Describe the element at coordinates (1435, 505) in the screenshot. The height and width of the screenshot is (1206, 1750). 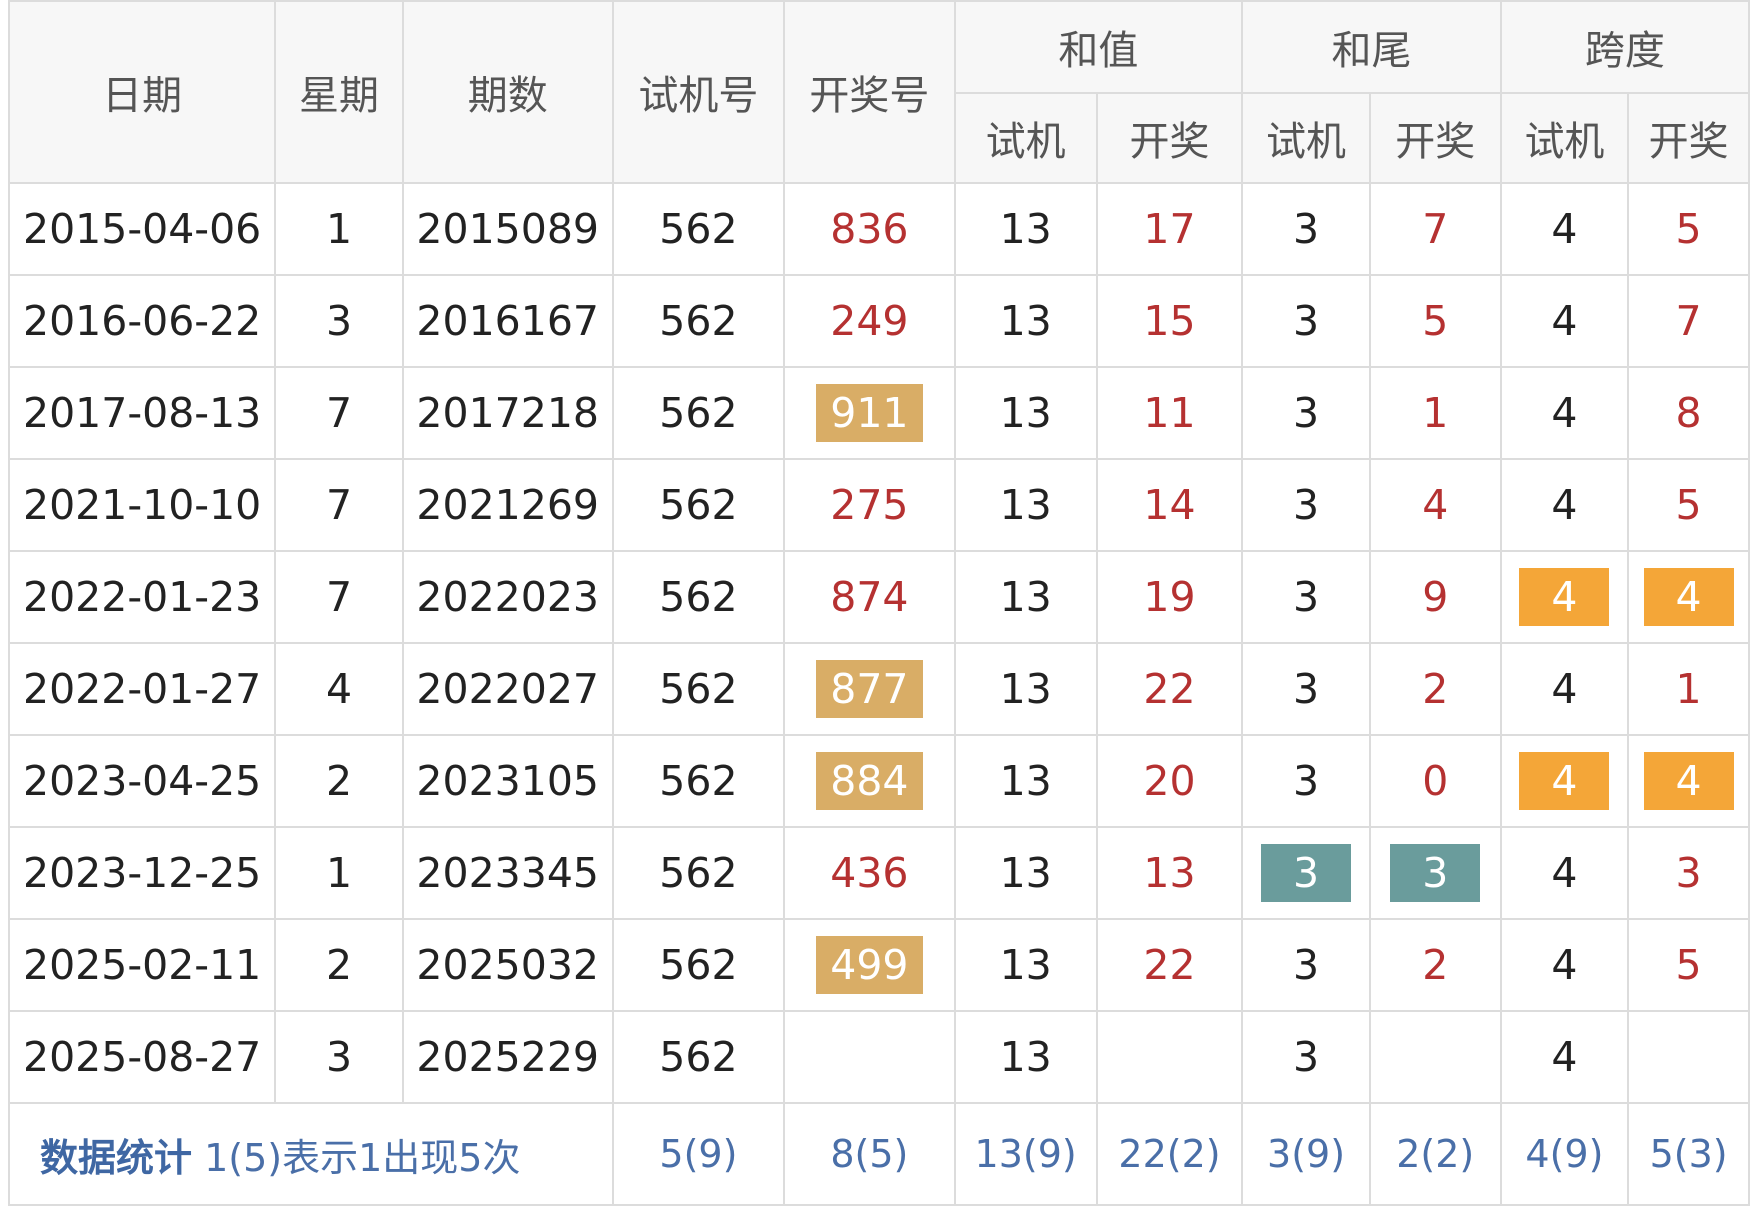
I see `cell-tail-draw: 4` at that location.